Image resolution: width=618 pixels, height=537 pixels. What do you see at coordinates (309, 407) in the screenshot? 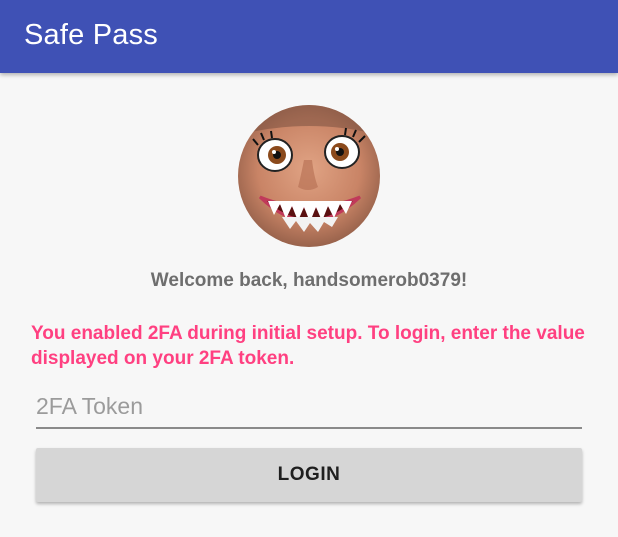
I see `twofa-token-input` at bounding box center [309, 407].